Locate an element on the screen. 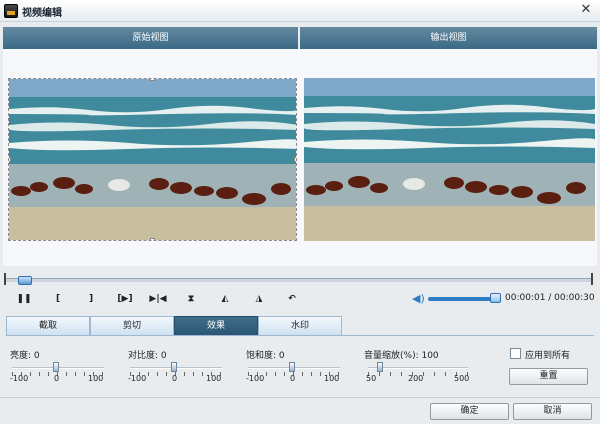 Image resolution: width=600 pixels, height=424 pixels. contrast-label: 对比度: 0 is located at coordinates (147, 356).